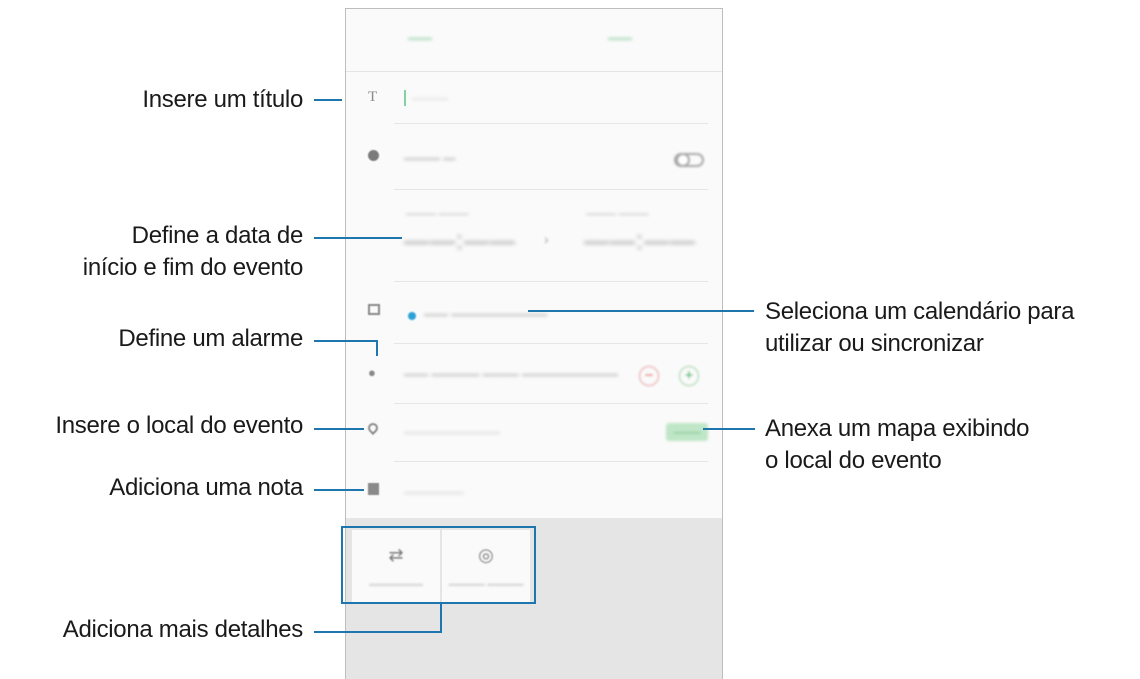 The width and height of the screenshot is (1140, 679). Describe the element at coordinates (689, 376) in the screenshot. I see `add-alarm-button: +` at that location.